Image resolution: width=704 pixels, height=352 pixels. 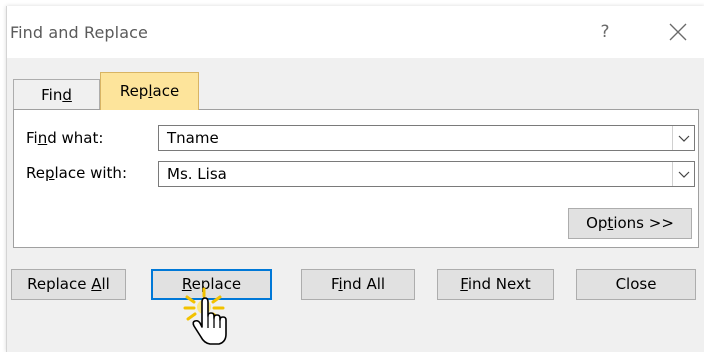 What do you see at coordinates (355, 32) in the screenshot?
I see `title-bar: Find and Replace ?` at bounding box center [355, 32].